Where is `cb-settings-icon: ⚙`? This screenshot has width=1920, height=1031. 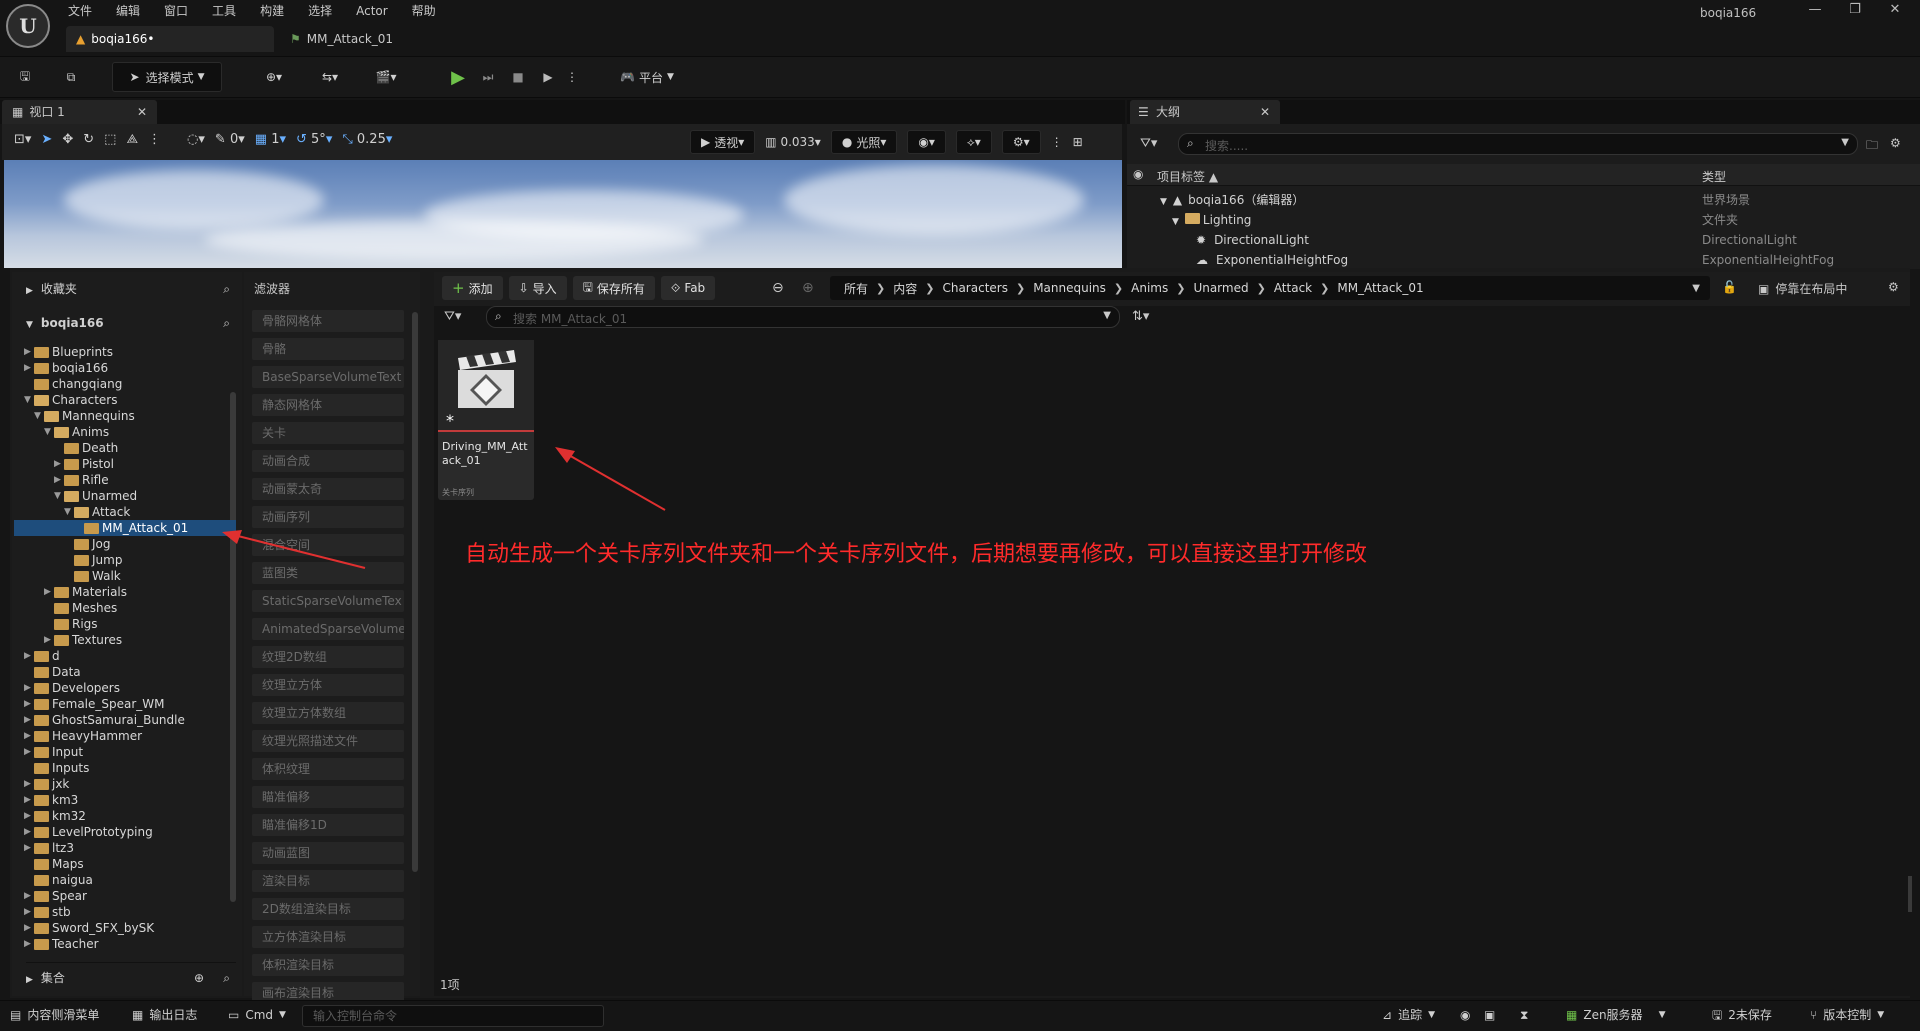 cb-settings-icon: ⚙ is located at coordinates (1893, 287).